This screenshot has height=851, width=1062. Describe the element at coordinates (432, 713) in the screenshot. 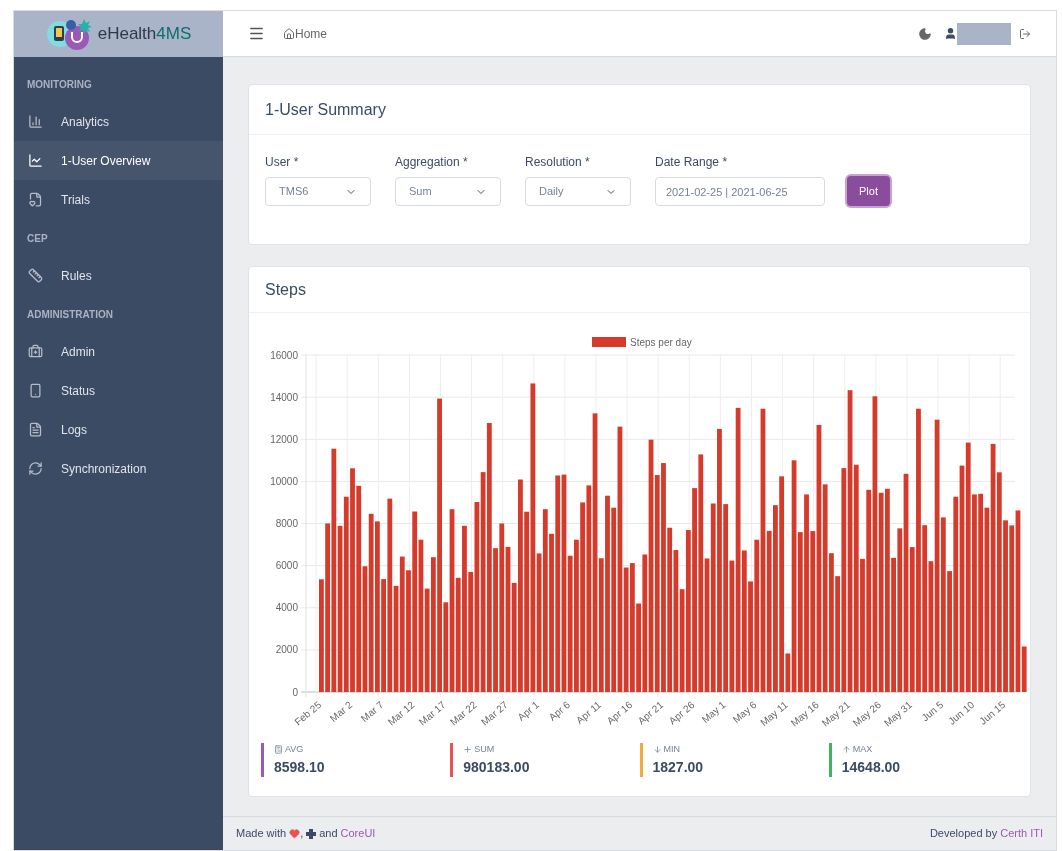

I see `x-tick-label: Mar 17` at that location.